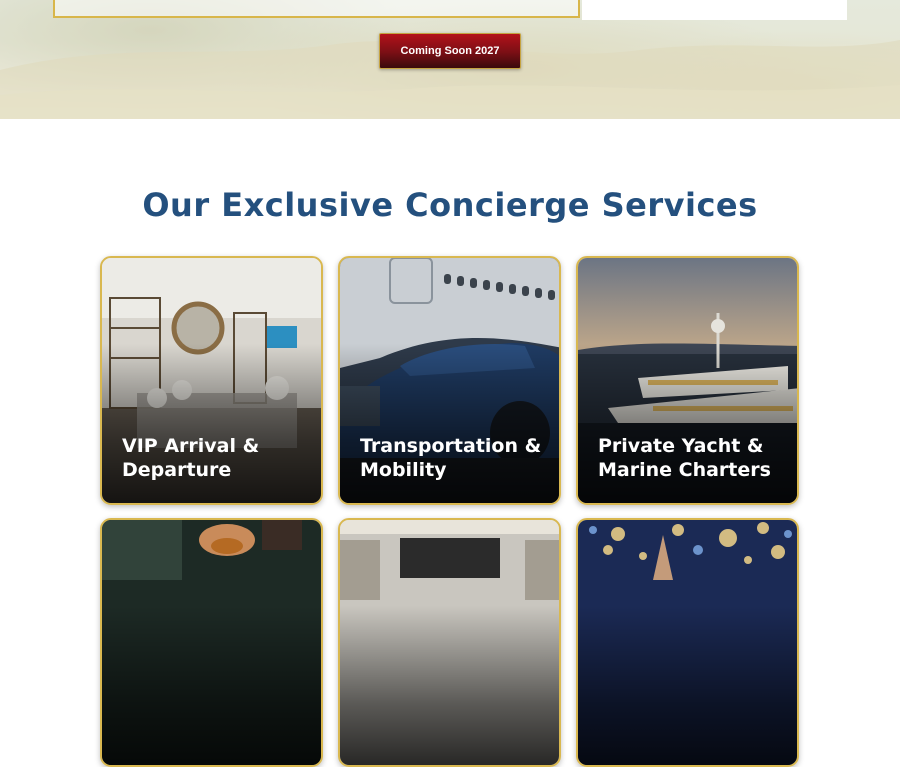  I want to click on hero-content-box, so click(316, 9).